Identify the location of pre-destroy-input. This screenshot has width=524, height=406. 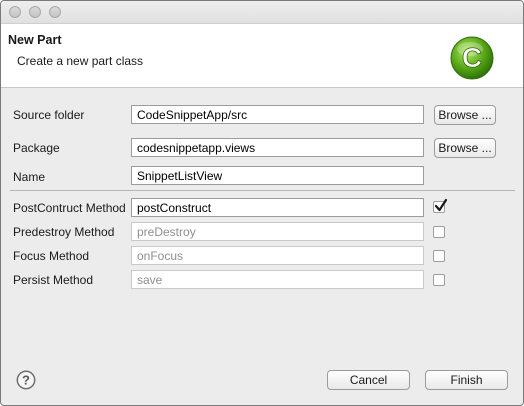
(277, 231).